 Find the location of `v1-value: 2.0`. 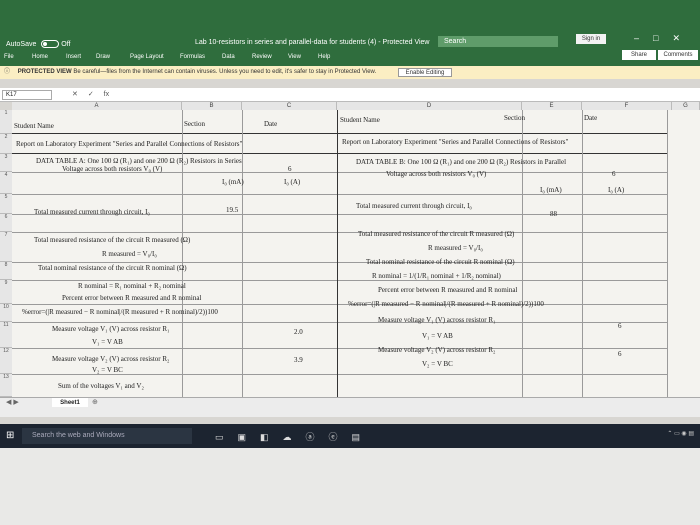

v1-value: 2.0 is located at coordinates (298, 332).